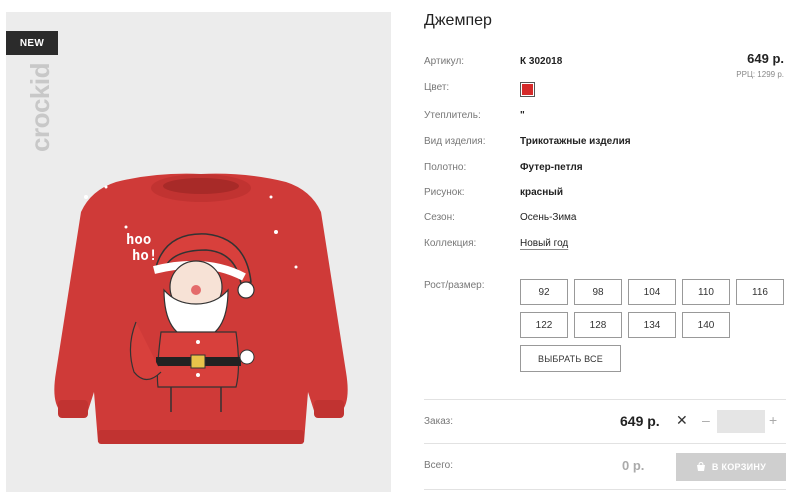 The width and height of the screenshot is (800, 498). Describe the element at coordinates (765, 58) in the screenshot. I see `product-price: 649 р.` at that location.